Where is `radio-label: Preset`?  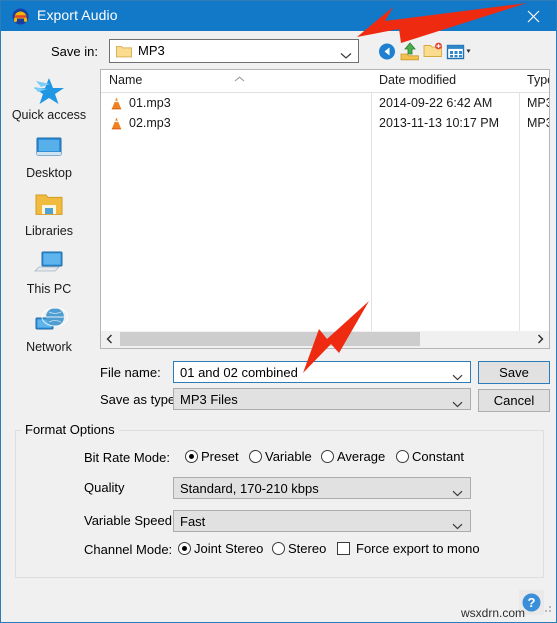 radio-label: Preset is located at coordinates (220, 456).